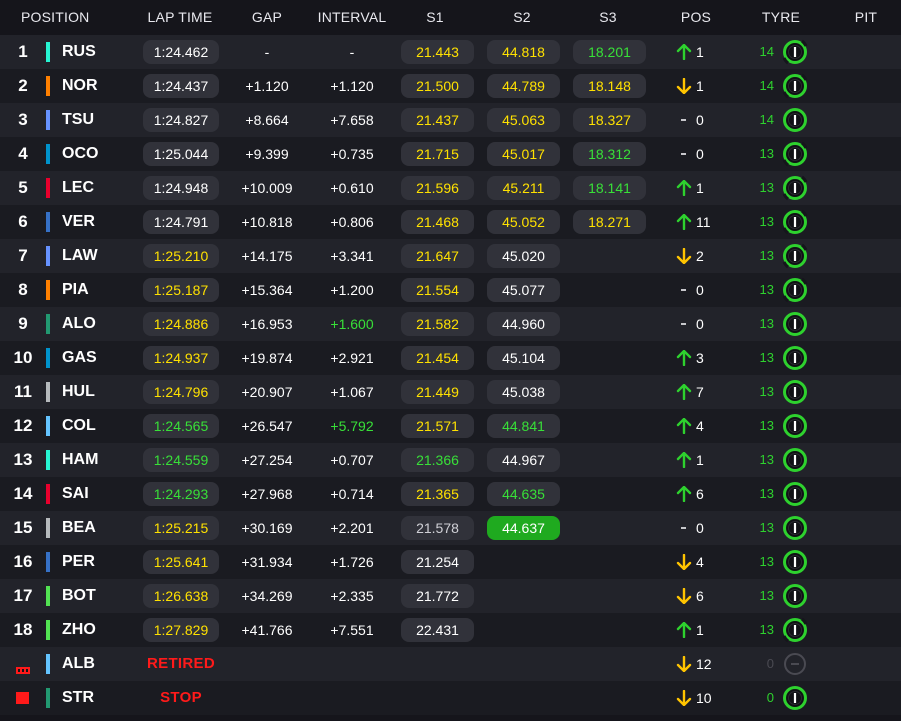 The image size is (901, 721). I want to click on table-row: 9 ALO 1:24.886 +16.953 +1.600 21.582 44.960 0 13, so click(450, 324).